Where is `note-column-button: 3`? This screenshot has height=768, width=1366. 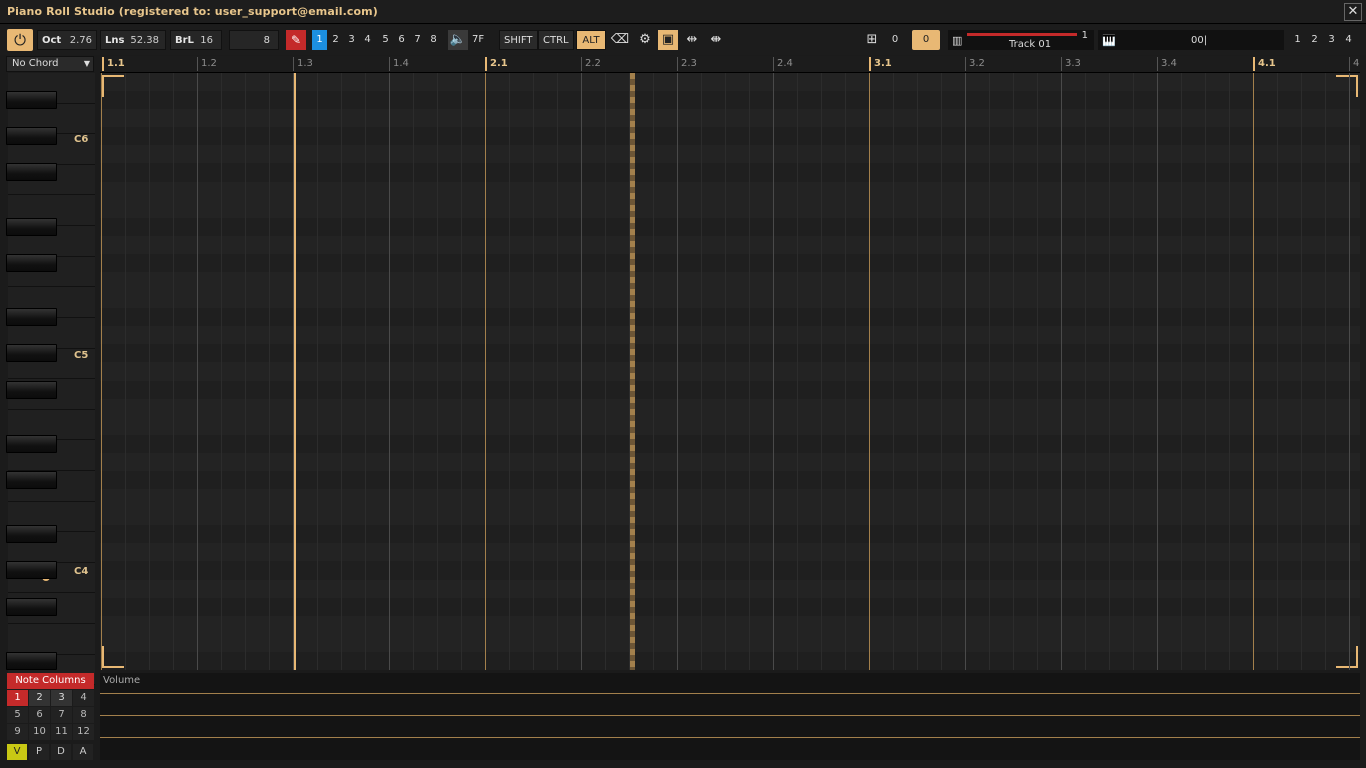 note-column-button: 3 is located at coordinates (61, 698).